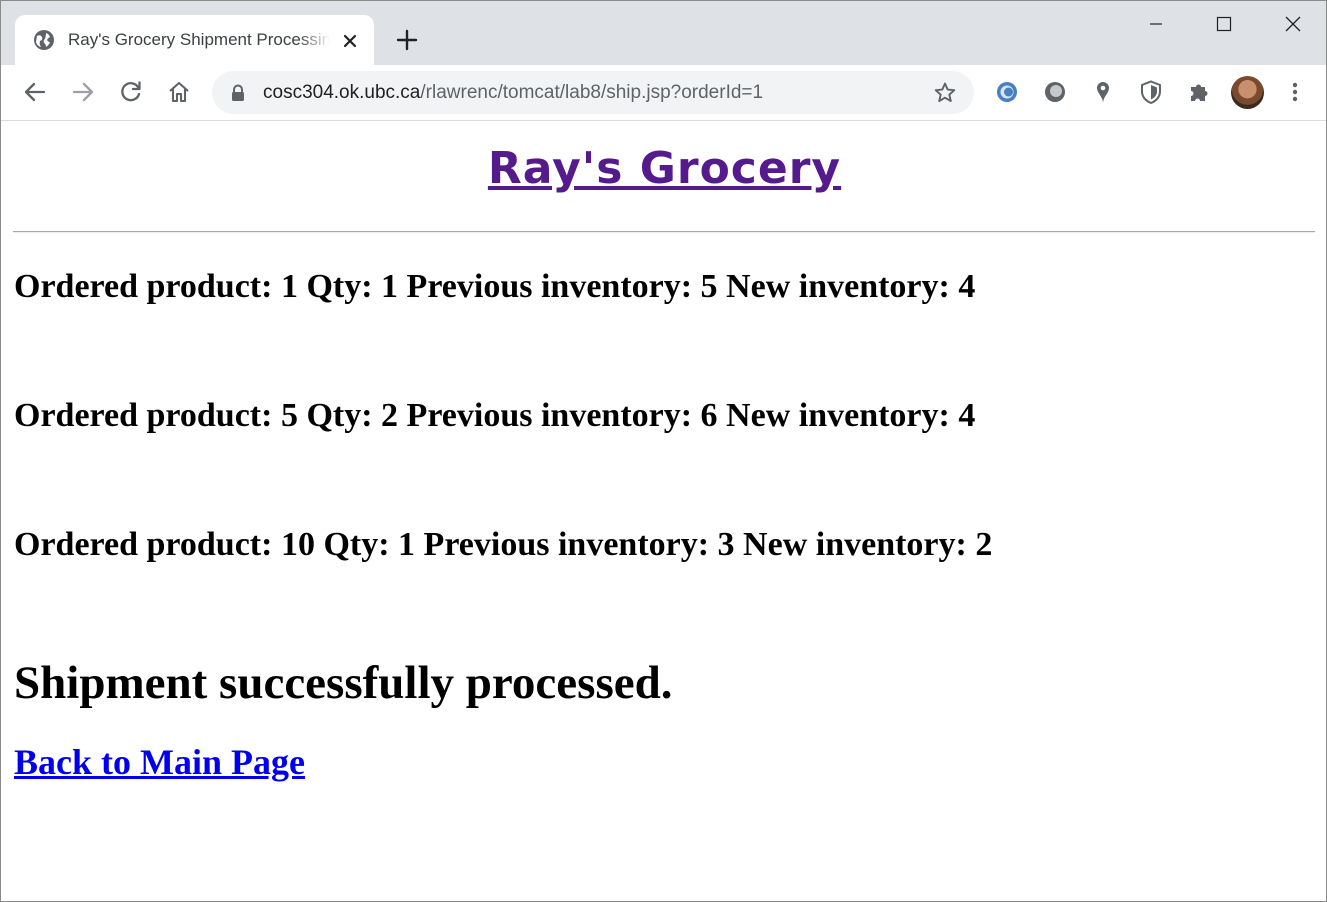 This screenshot has width=1327, height=902. I want to click on shield-extension-icon, so click(1151, 92).